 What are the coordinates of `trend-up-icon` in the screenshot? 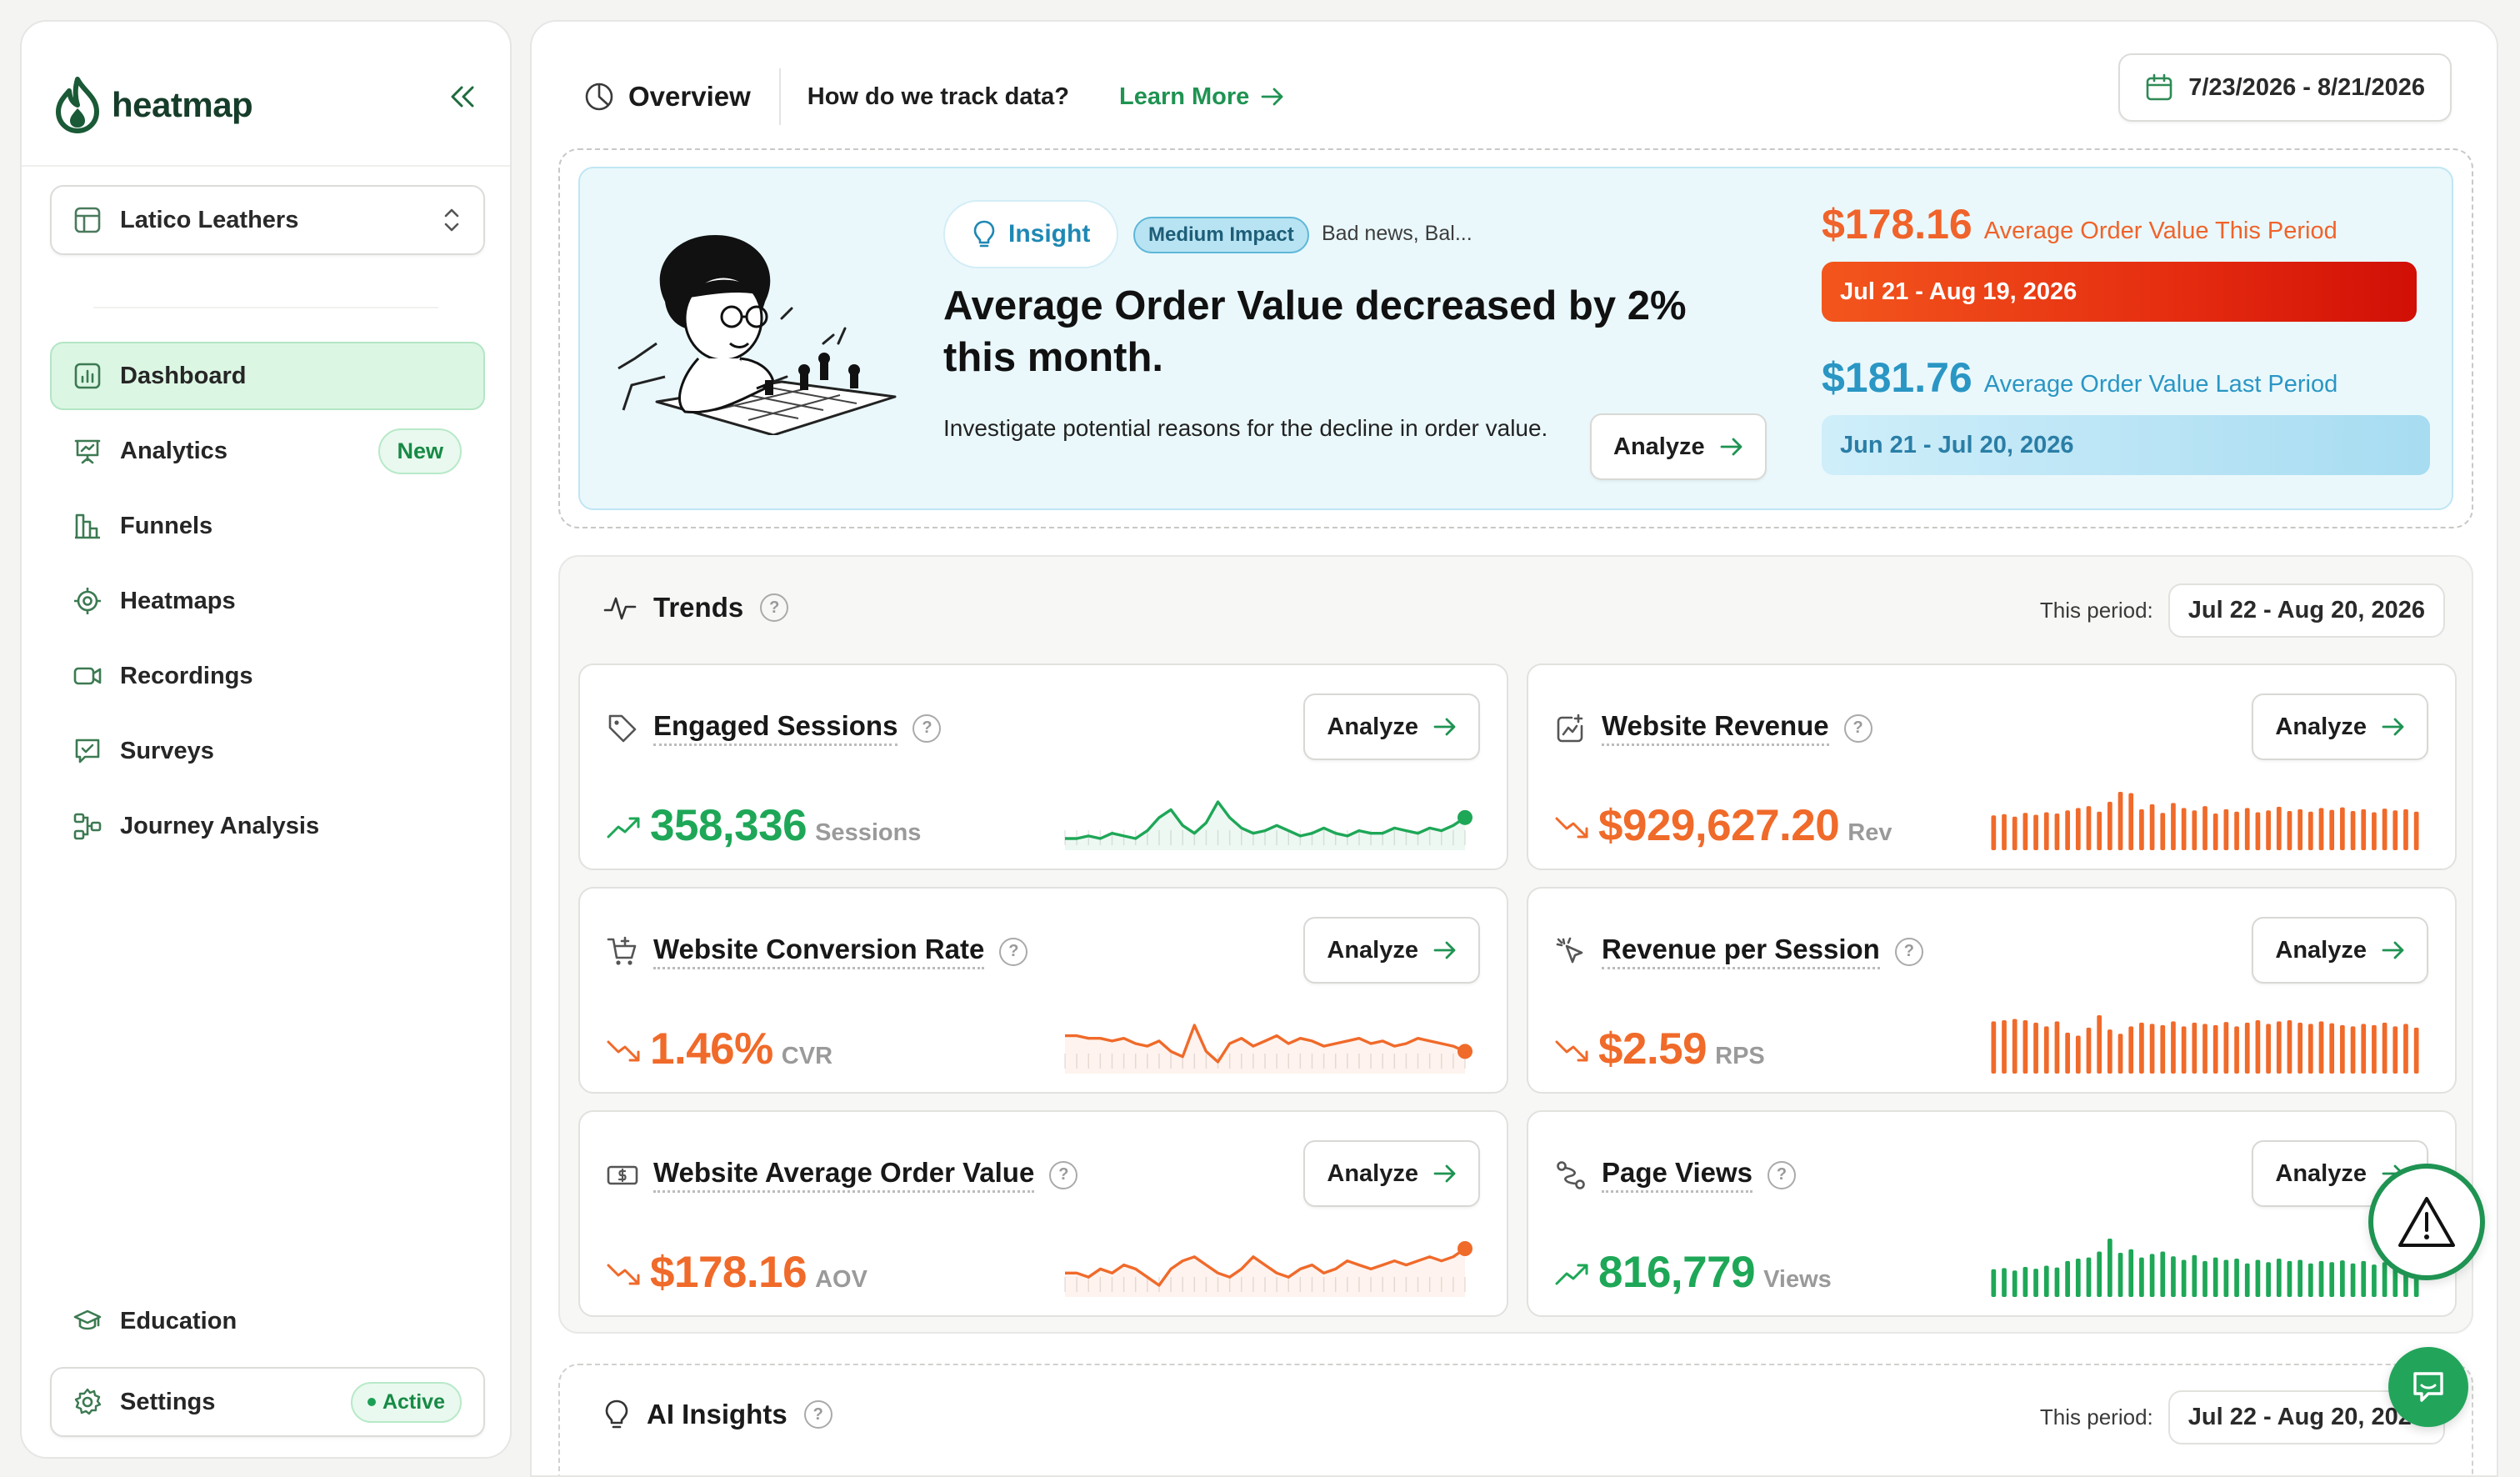 It's located at (624, 827).